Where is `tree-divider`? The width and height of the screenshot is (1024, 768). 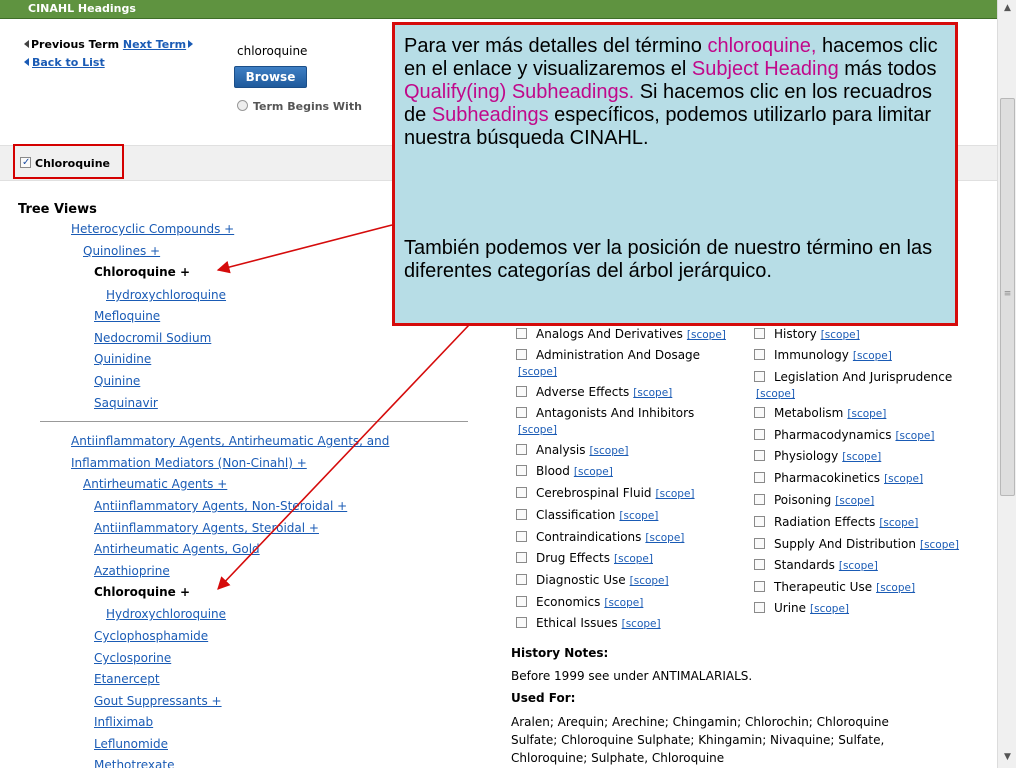
tree-divider is located at coordinates (254, 421).